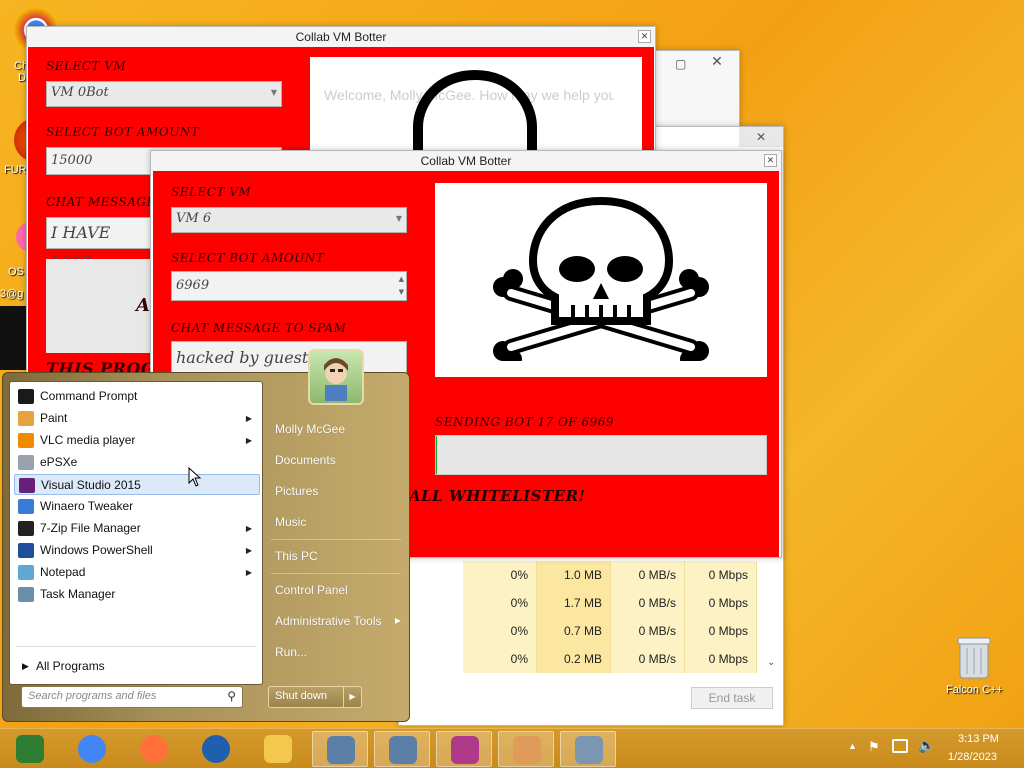 This screenshot has height=768, width=1024. Describe the element at coordinates (732, 698) in the screenshot. I see `end-task-button: End task` at that location.